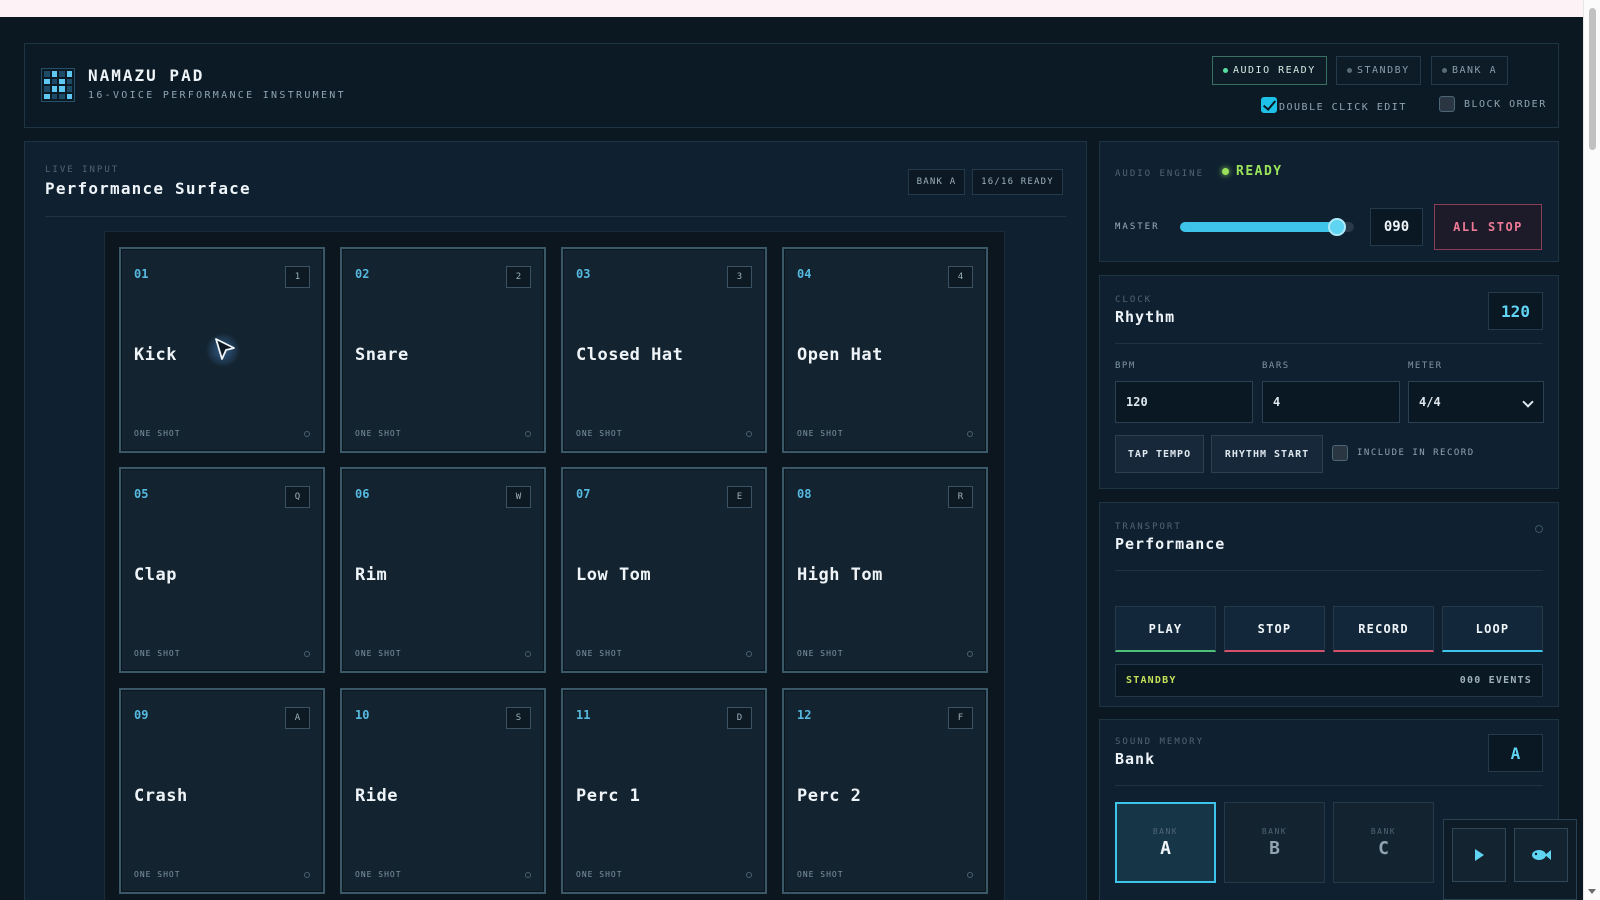 The image size is (1600, 900). Describe the element at coordinates (1479, 855) in the screenshot. I see `play-icon` at that location.